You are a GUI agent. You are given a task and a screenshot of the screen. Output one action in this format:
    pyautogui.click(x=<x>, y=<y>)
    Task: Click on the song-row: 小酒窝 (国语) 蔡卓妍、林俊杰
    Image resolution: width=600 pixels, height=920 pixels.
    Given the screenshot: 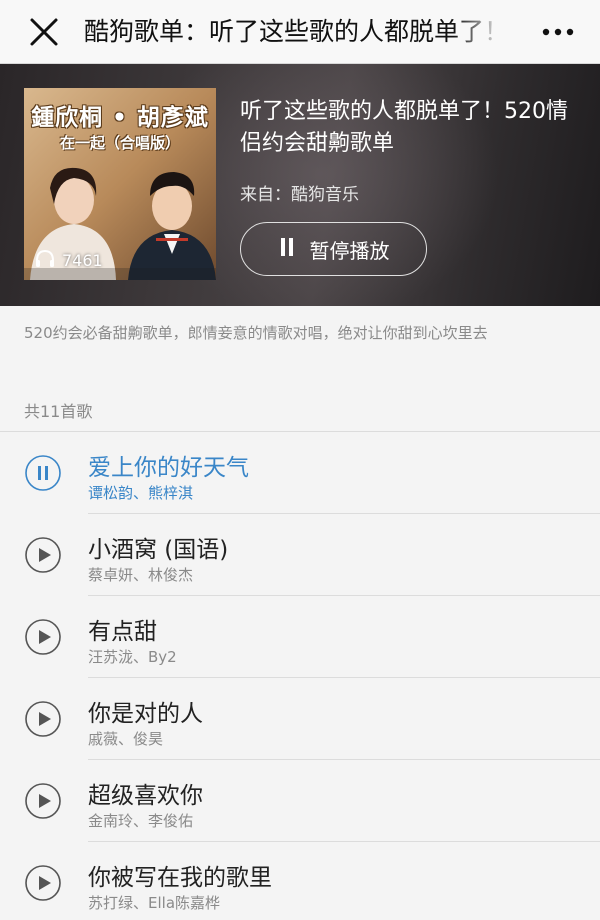 What is the action you would take?
    pyautogui.click(x=300, y=555)
    